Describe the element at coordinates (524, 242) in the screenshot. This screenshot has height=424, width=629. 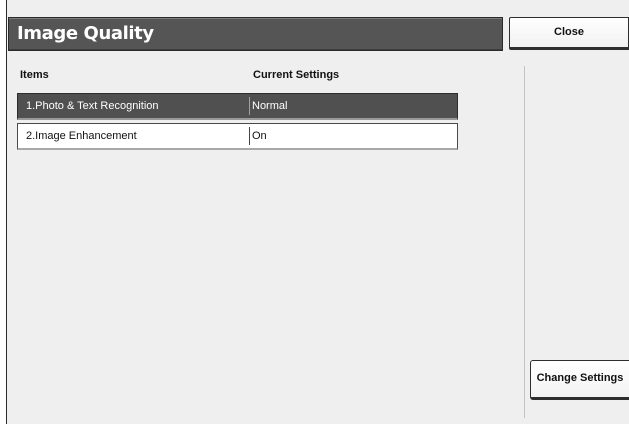
I see `right-panel-divider` at that location.